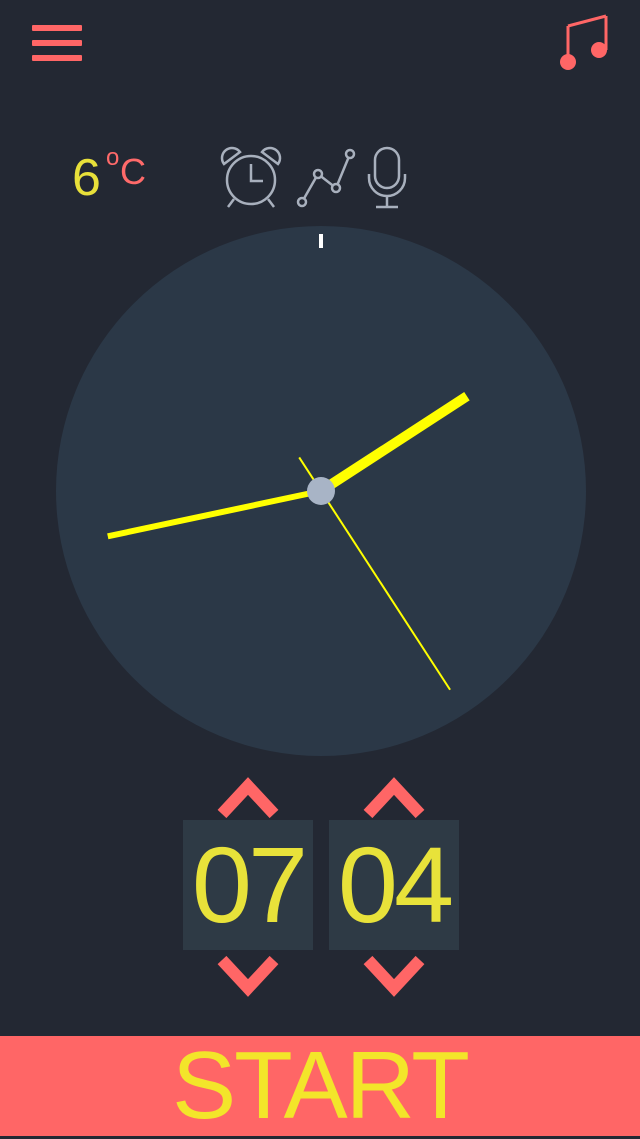  I want to click on hours-decrement-arrow, so click(248, 979).